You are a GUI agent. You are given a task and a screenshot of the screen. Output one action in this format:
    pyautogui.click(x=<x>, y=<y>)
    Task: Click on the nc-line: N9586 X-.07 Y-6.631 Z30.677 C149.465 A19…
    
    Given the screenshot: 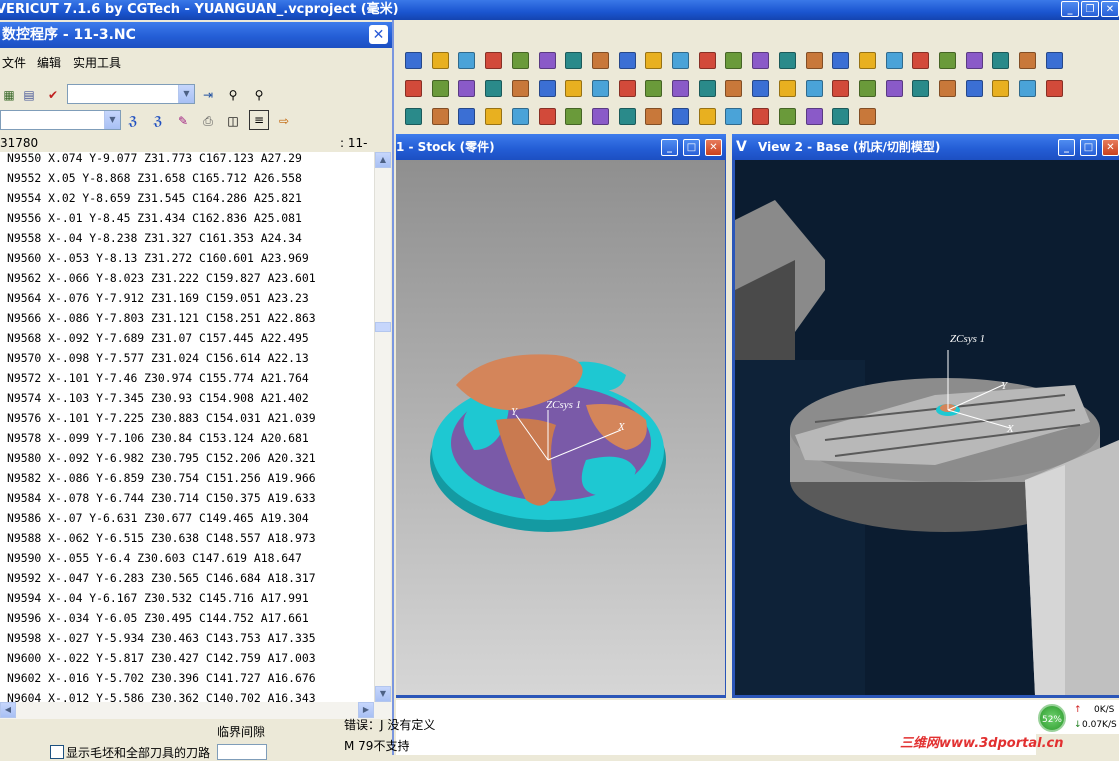 What is the action you would take?
    pyautogui.click(x=158, y=518)
    